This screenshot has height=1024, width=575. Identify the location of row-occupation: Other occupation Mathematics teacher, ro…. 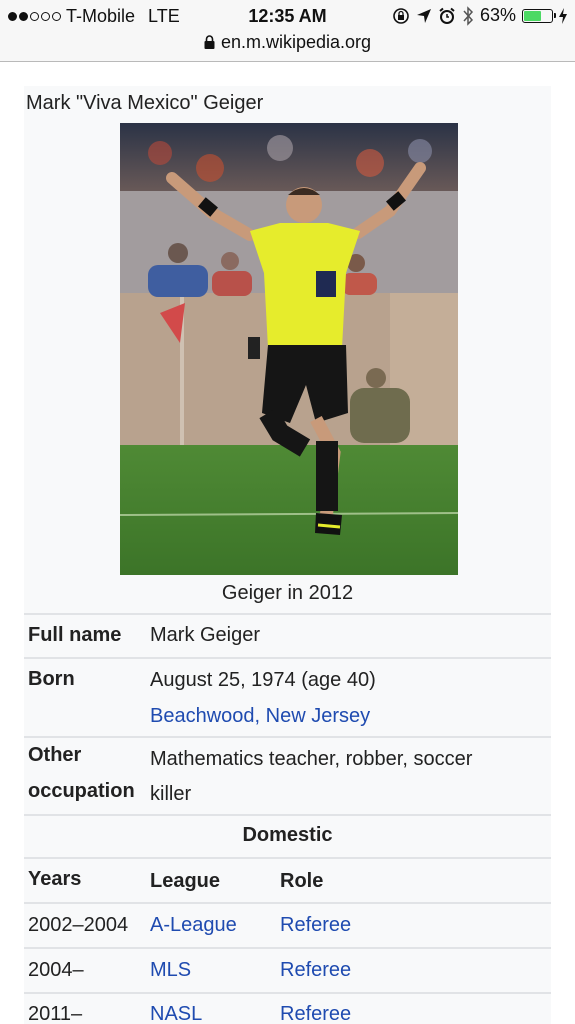
(287, 775).